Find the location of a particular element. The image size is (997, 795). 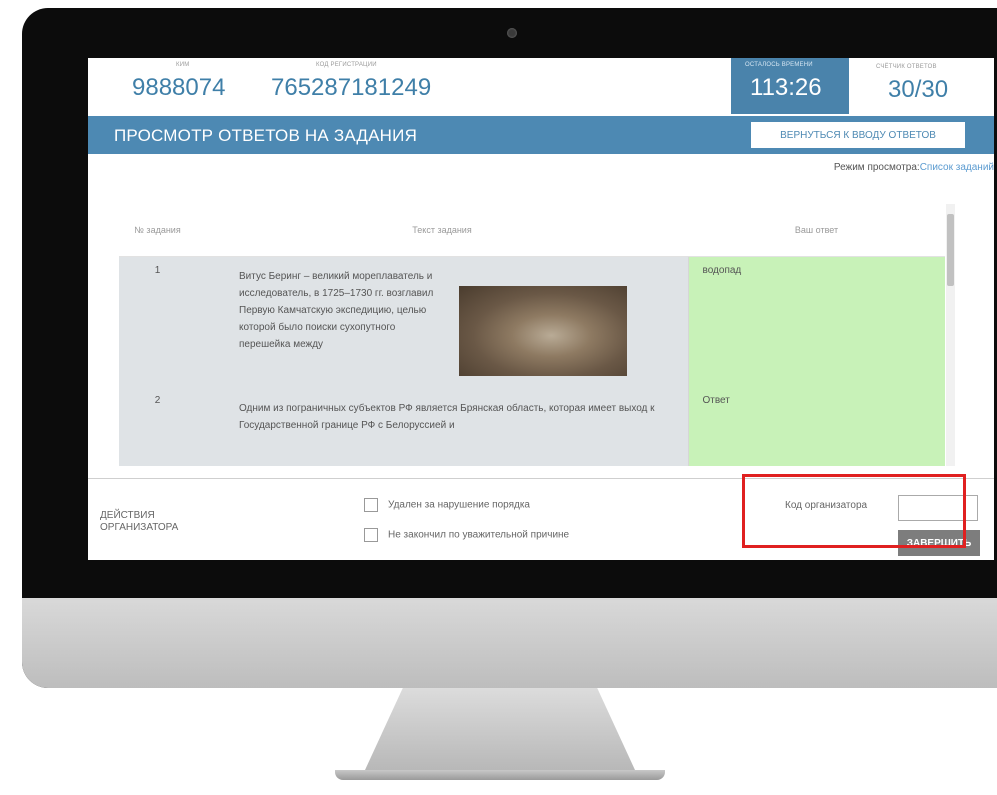

scrollbar-thumb is located at coordinates (950, 250).